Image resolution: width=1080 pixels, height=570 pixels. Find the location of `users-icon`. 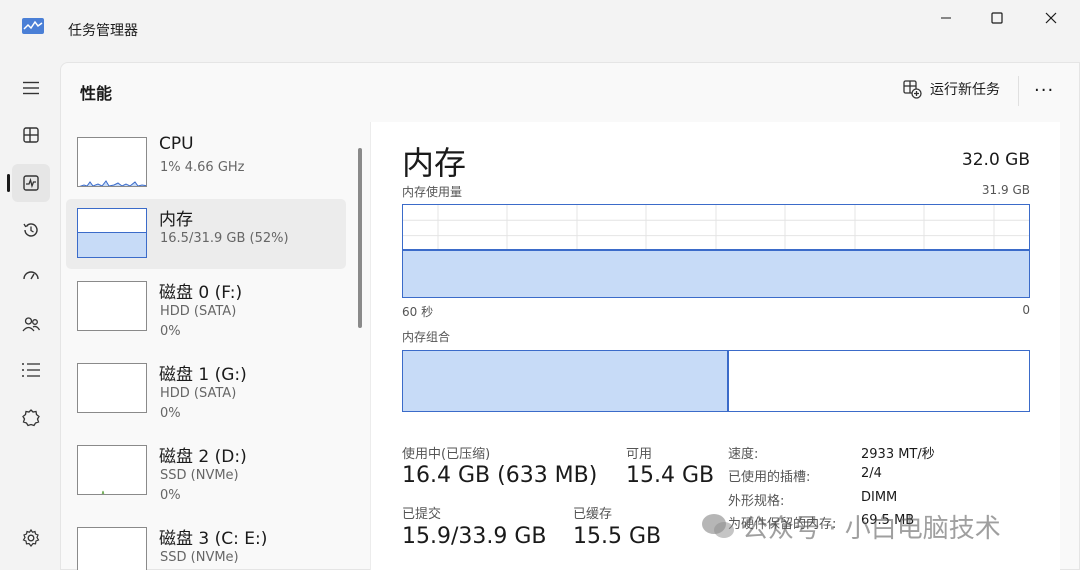

users-icon is located at coordinates (31, 324).